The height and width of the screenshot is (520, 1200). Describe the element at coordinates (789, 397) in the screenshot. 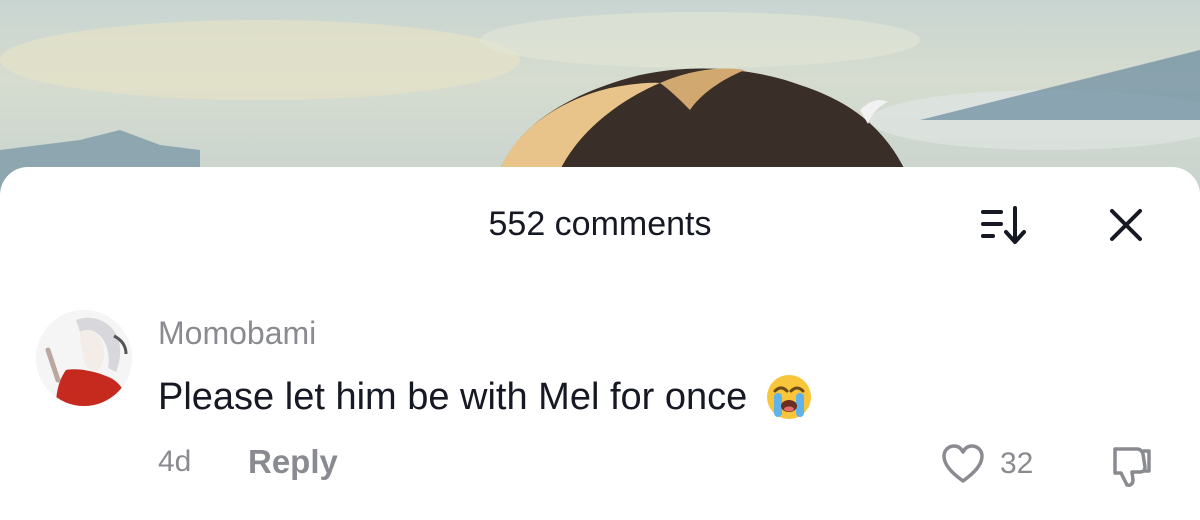

I see `loudly-crying-face-icon` at that location.